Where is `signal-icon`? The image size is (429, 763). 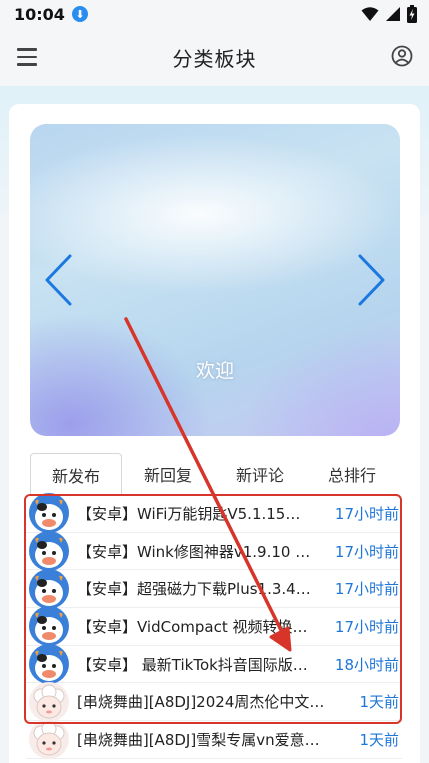 signal-icon is located at coordinates (393, 14).